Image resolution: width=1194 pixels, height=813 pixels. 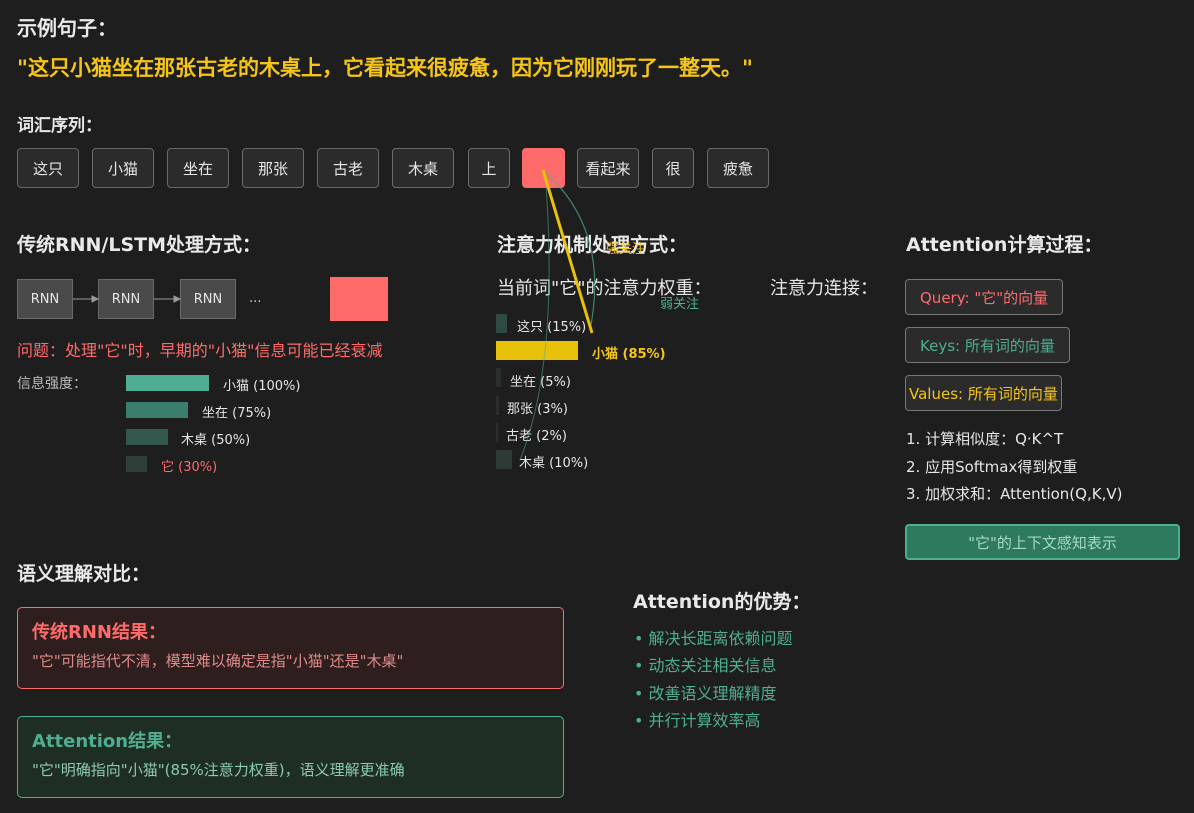 What do you see at coordinates (99, 632) in the screenshot?
I see `rnn-result-title: 传统RNN结果：` at bounding box center [99, 632].